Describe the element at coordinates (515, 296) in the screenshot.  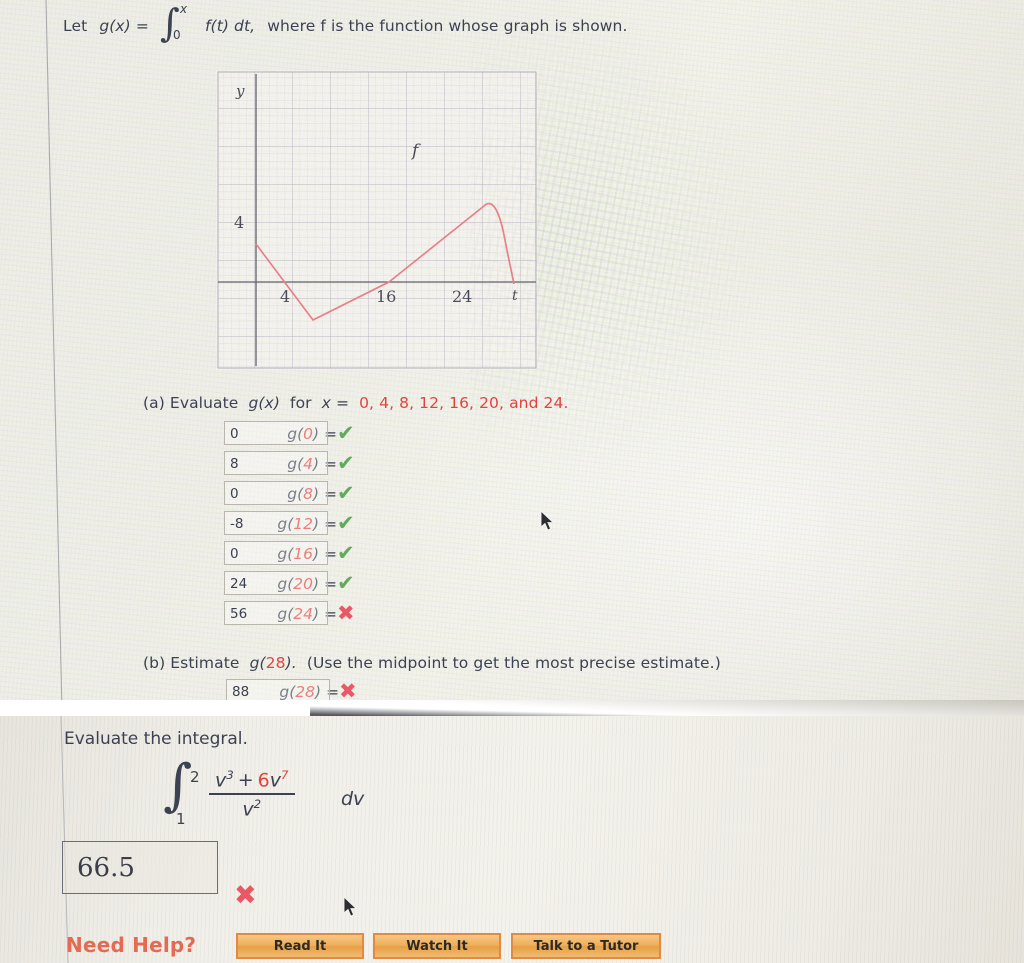
I see `x-axis-label: t` at that location.